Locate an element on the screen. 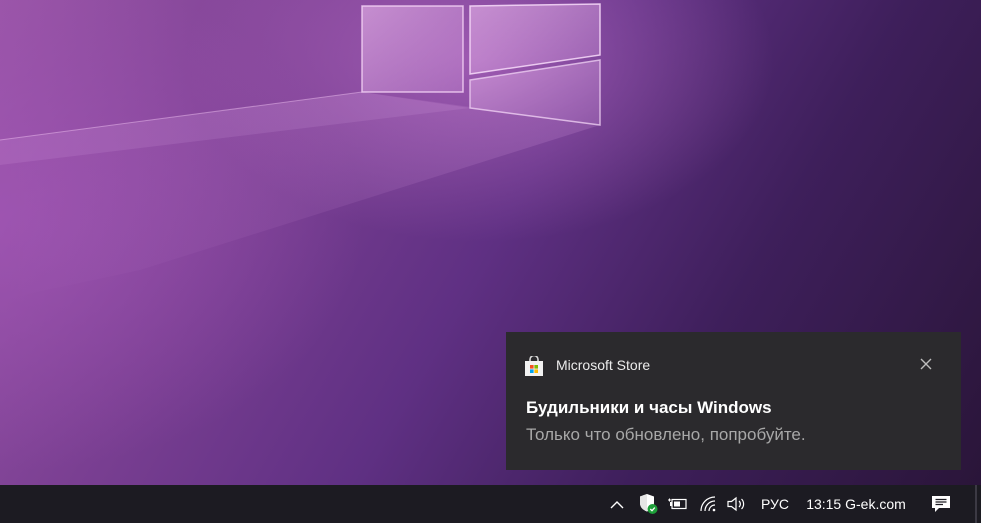  clock-button: 13:15 G-ek.com is located at coordinates (856, 504).